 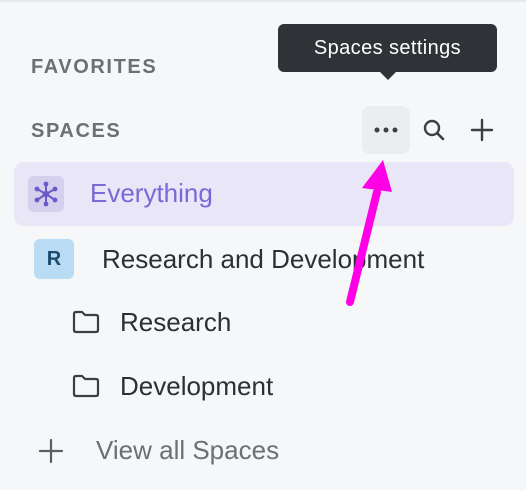 I want to click on sidebar-item-development: Development, so click(x=272, y=386).